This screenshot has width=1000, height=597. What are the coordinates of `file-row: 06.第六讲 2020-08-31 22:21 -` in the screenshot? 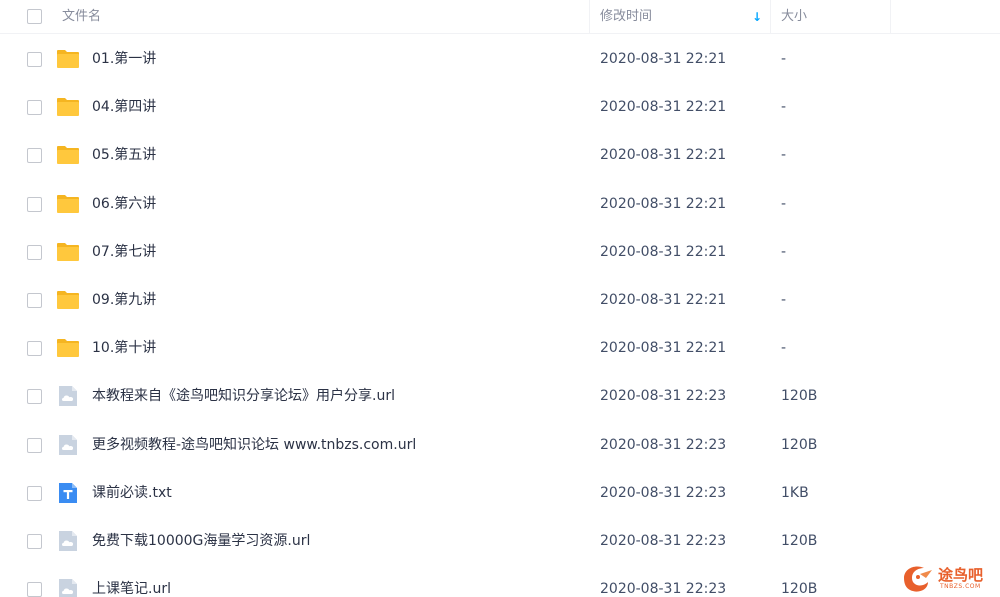 It's located at (500, 204).